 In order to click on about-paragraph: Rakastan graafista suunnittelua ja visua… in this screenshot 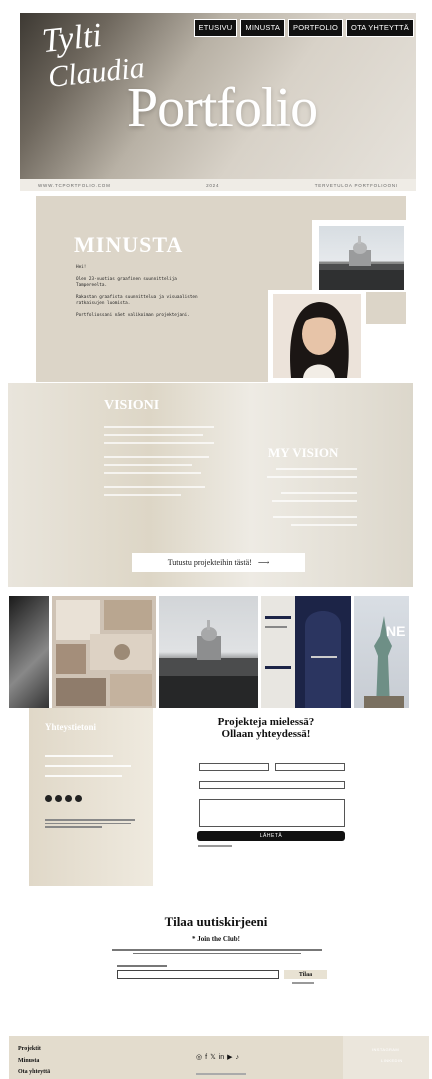, I will do `click(137, 300)`.